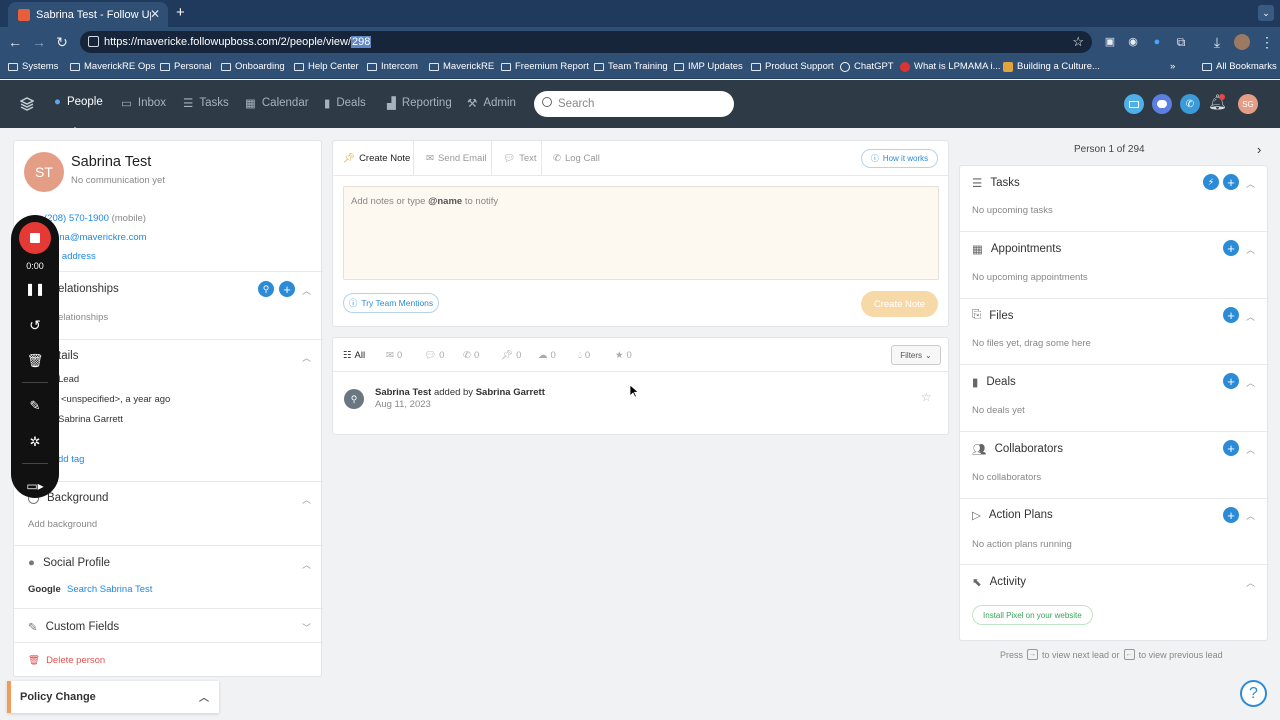 The image size is (1280, 720). What do you see at coordinates (1239, 66) in the screenshot?
I see `all-bookmarks: All Bookmarks` at bounding box center [1239, 66].